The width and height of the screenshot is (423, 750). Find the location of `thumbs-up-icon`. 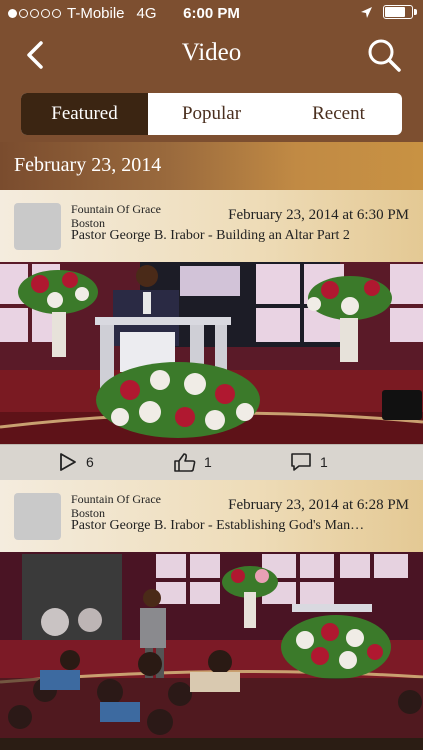

thumbs-up-icon is located at coordinates (185, 462).